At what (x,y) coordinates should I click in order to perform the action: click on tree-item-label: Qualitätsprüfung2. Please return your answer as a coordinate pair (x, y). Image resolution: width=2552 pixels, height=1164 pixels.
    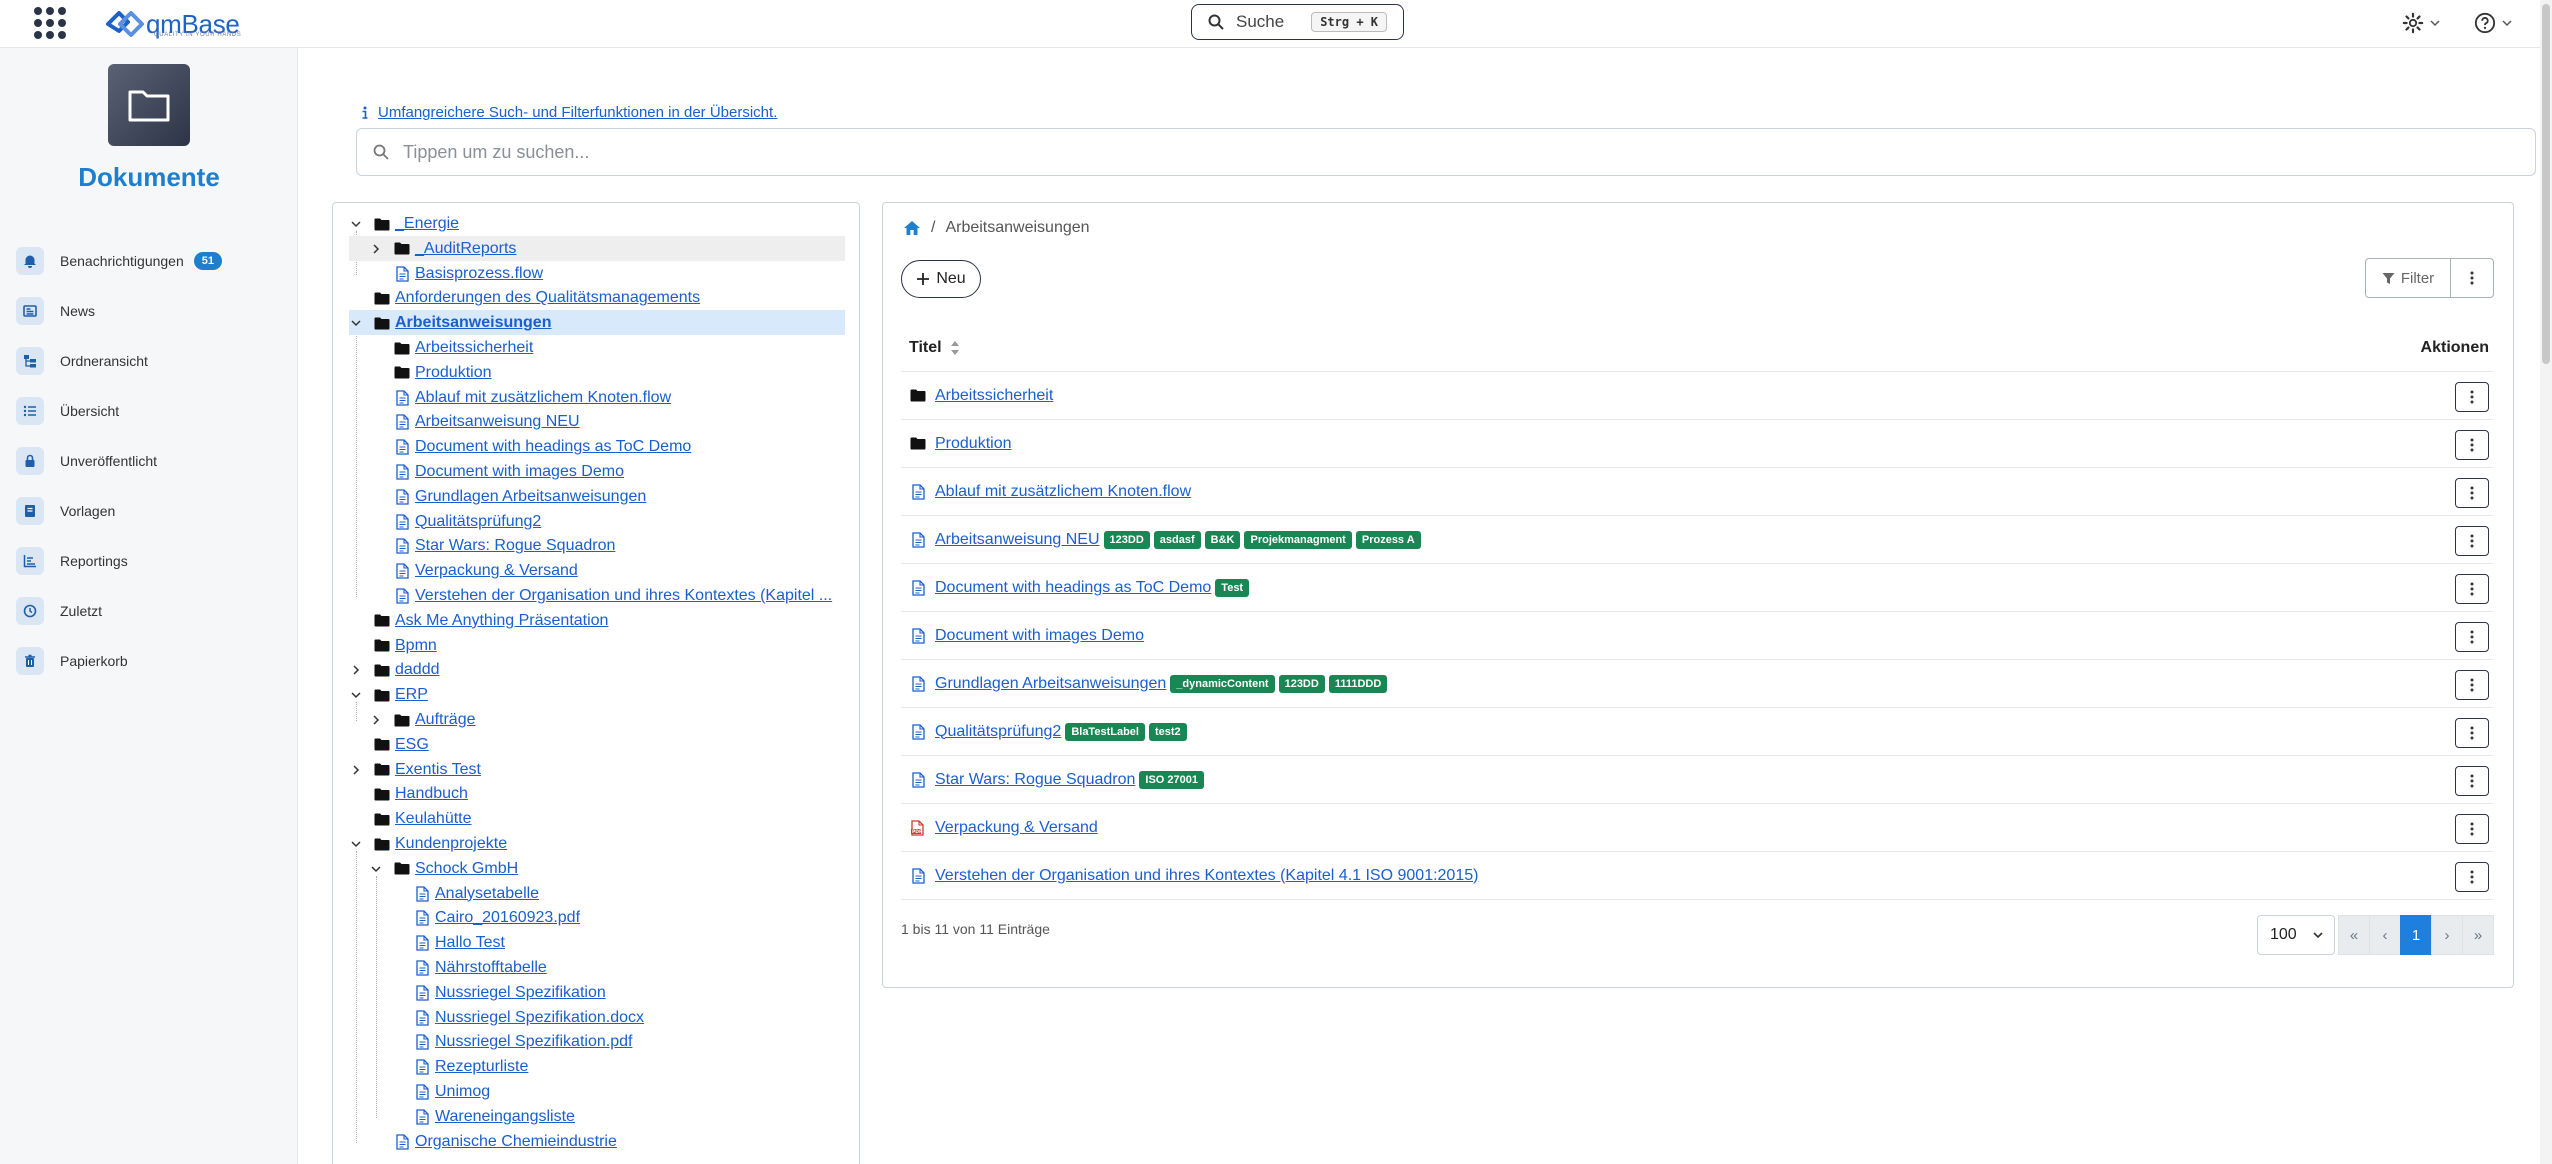
    Looking at the image, I should click on (478, 522).